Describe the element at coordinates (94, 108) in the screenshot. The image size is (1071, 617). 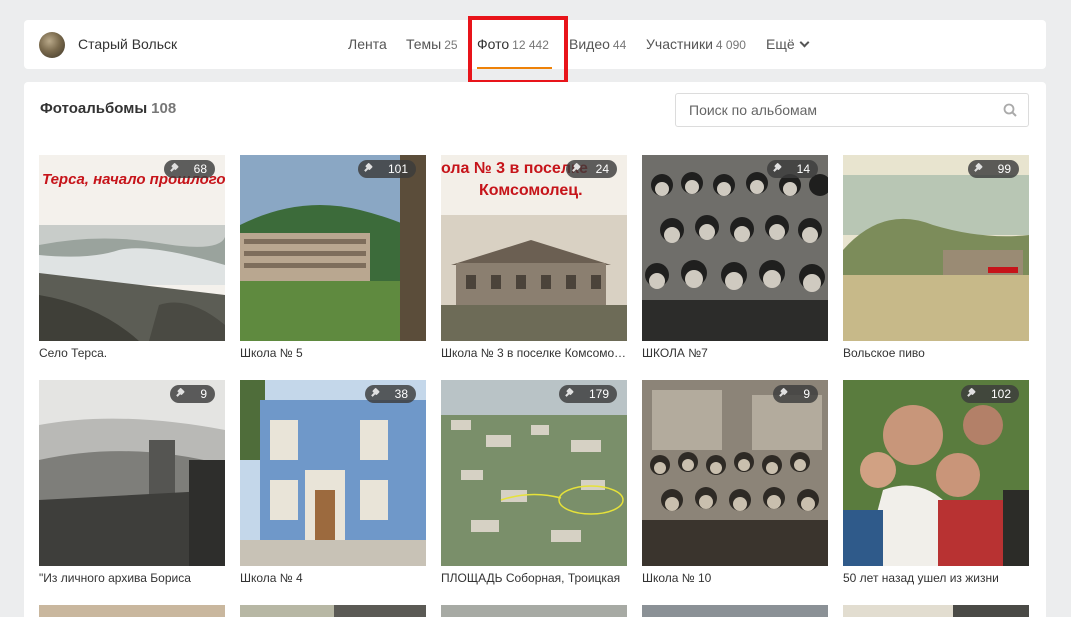
I see `page-title-label: Фотоальбомы` at that location.